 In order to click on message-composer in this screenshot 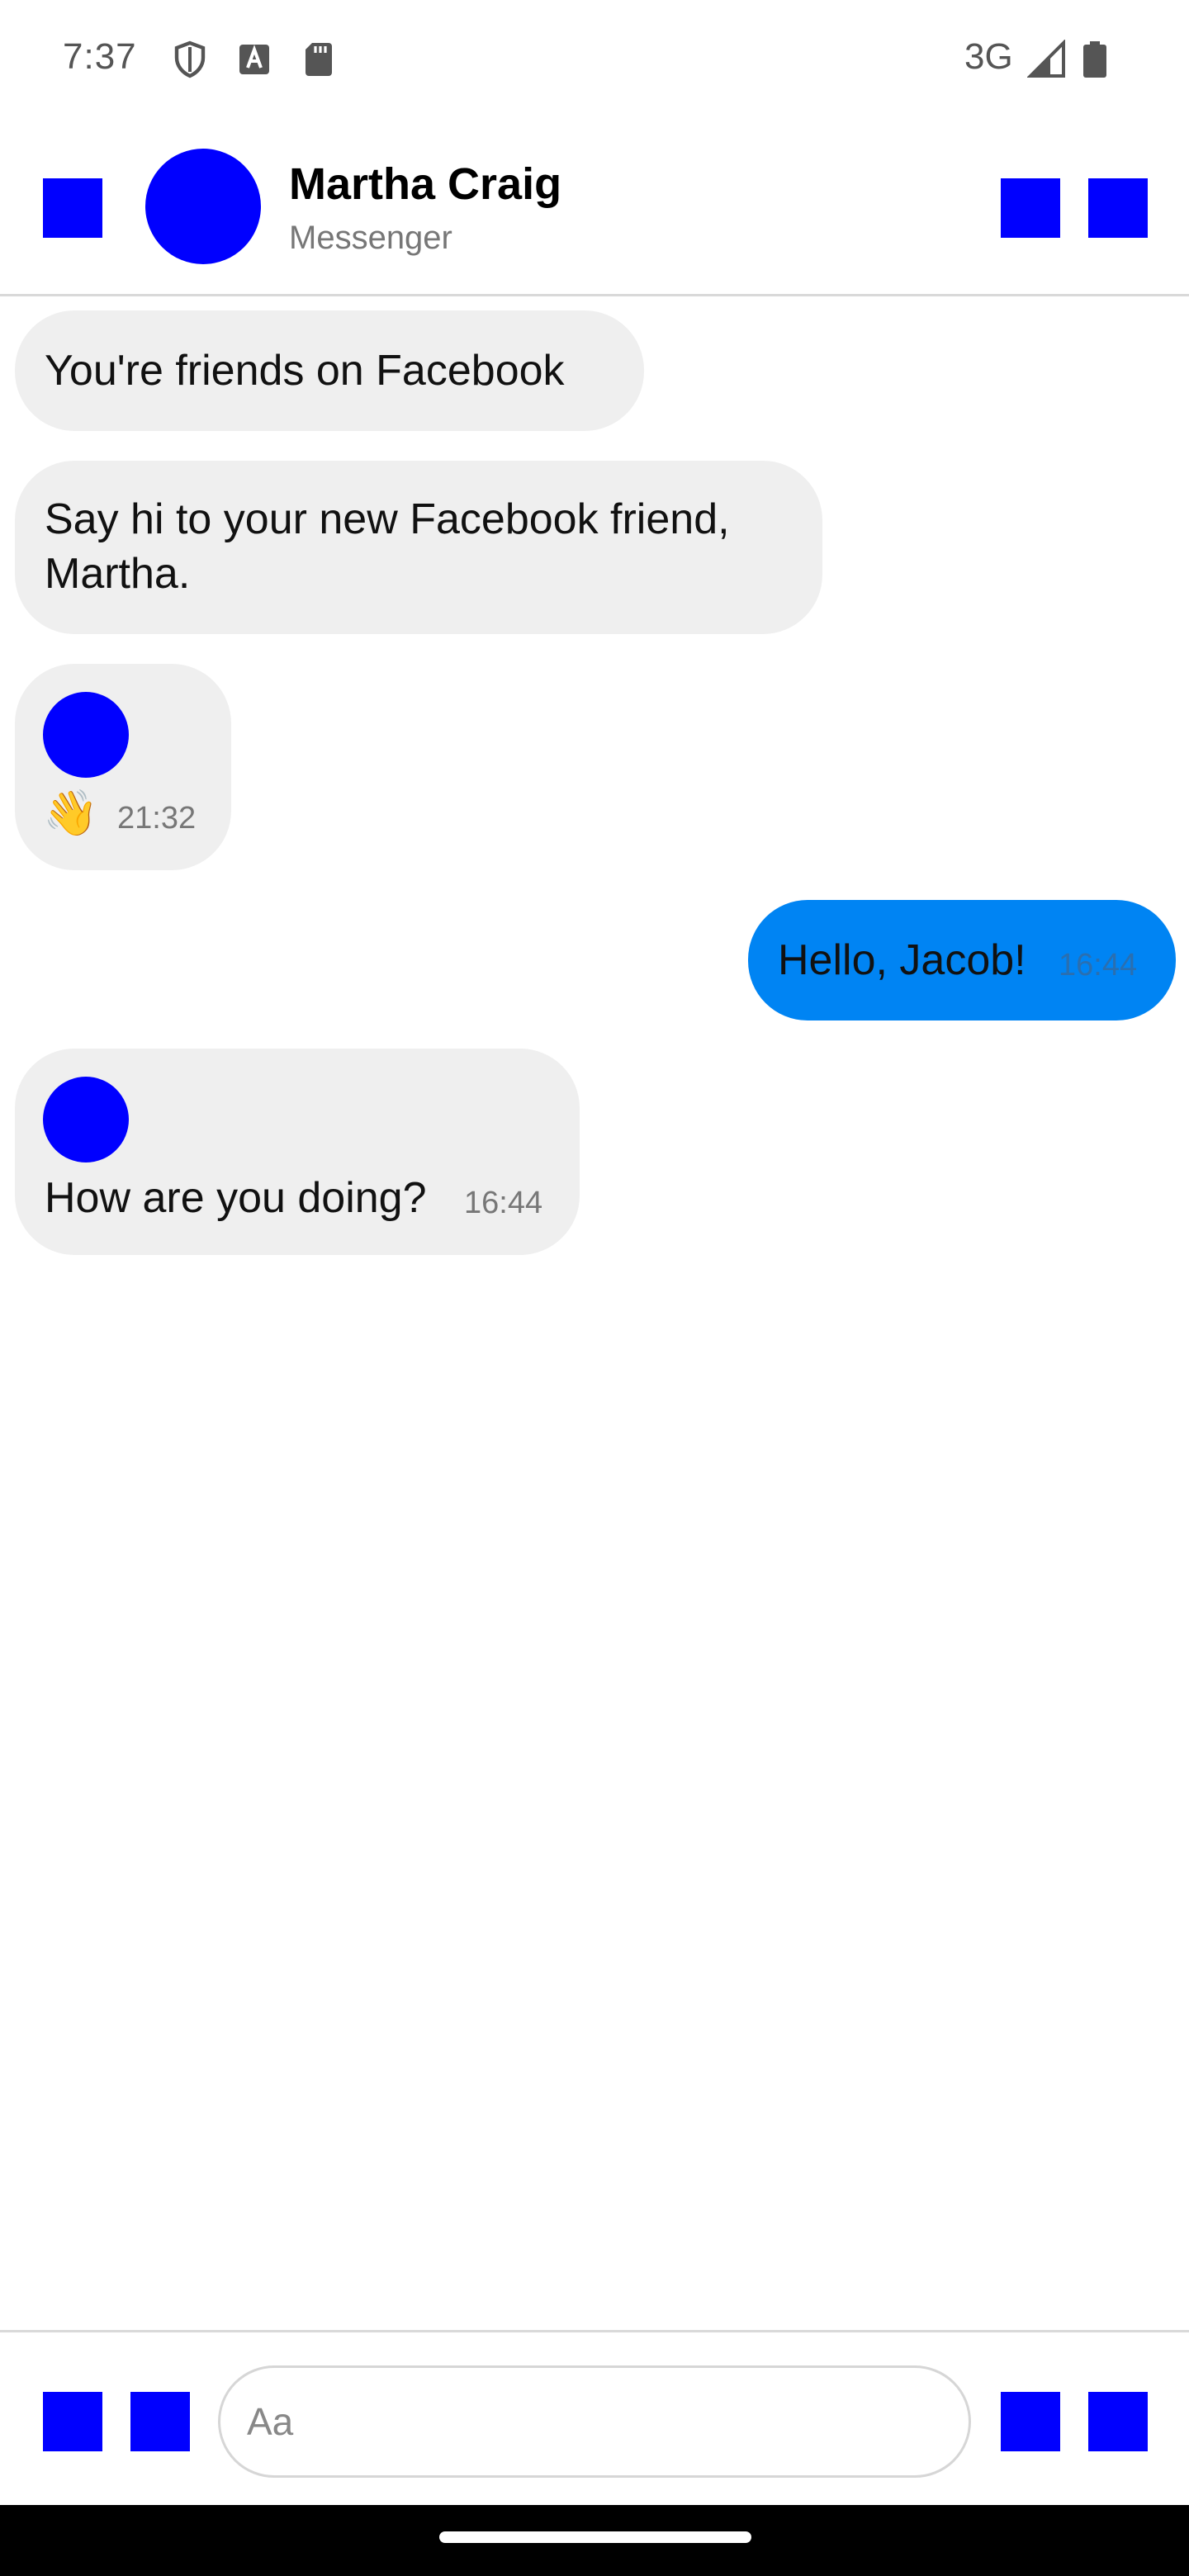, I will do `click(594, 2418)`.